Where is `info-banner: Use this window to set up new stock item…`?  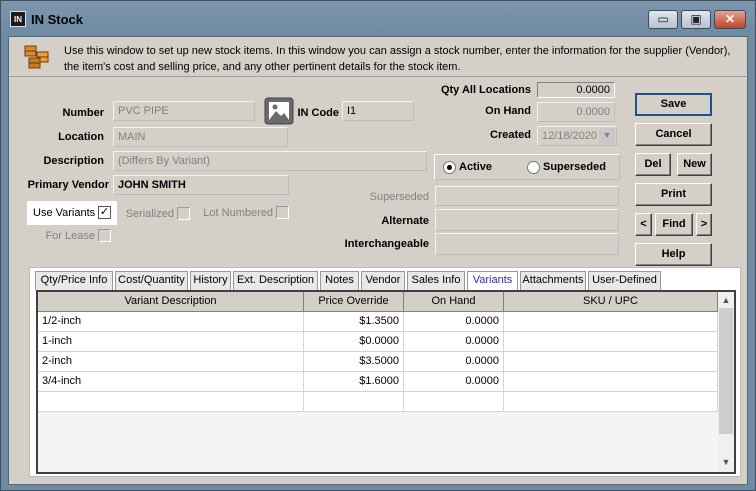 info-banner: Use this window to set up new stock item… is located at coordinates (378, 57).